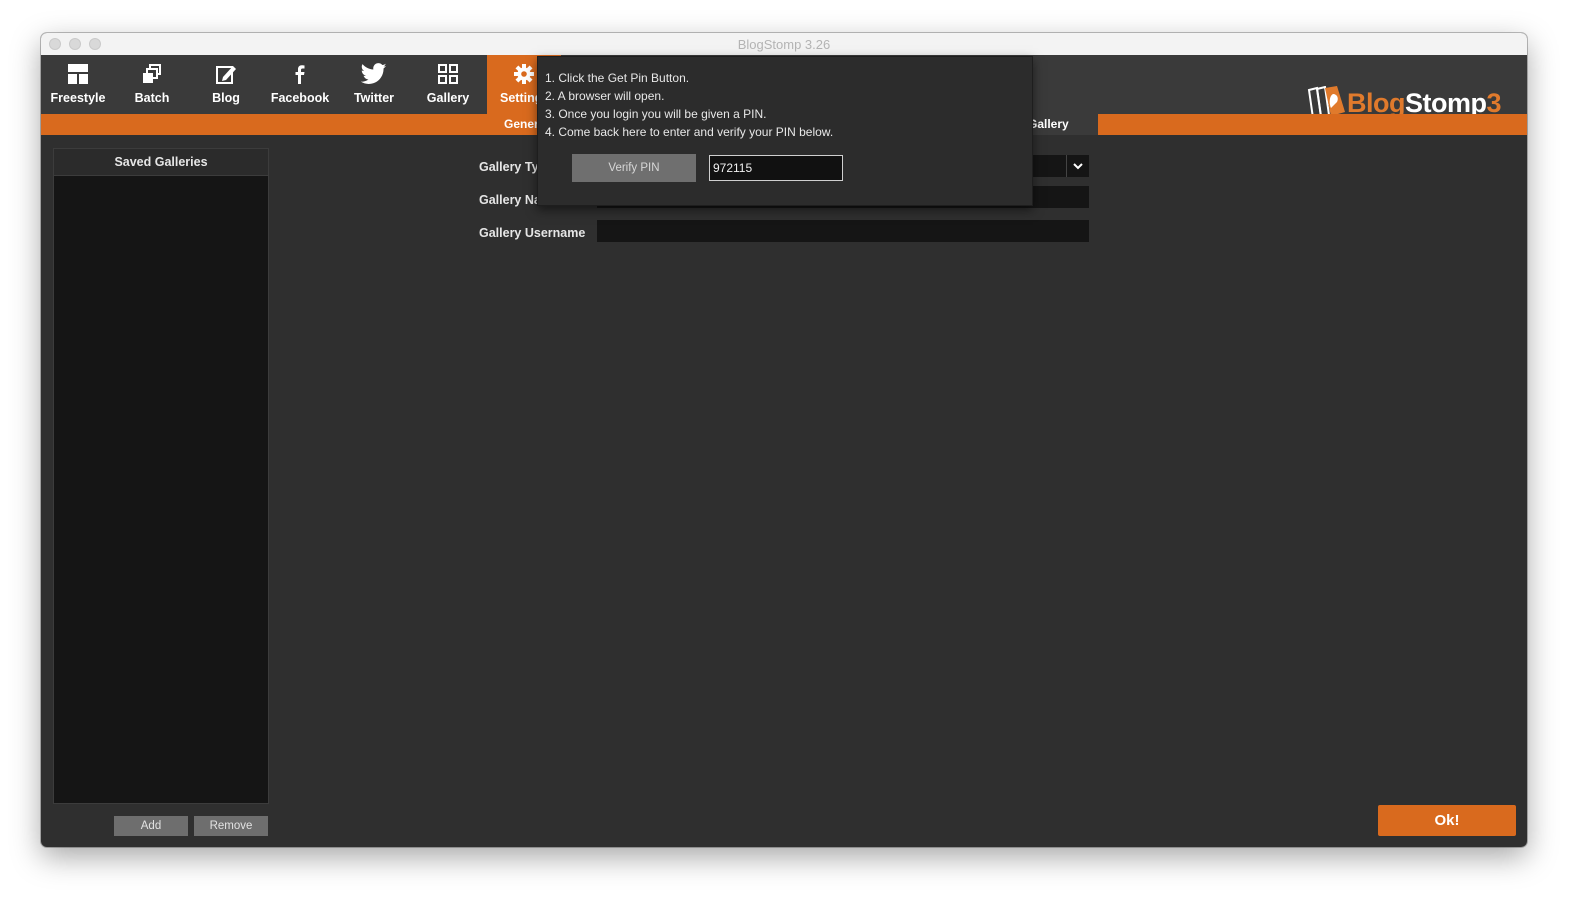  Describe the element at coordinates (532, 233) in the screenshot. I see `gallery-username-label: Gallery Username` at that location.